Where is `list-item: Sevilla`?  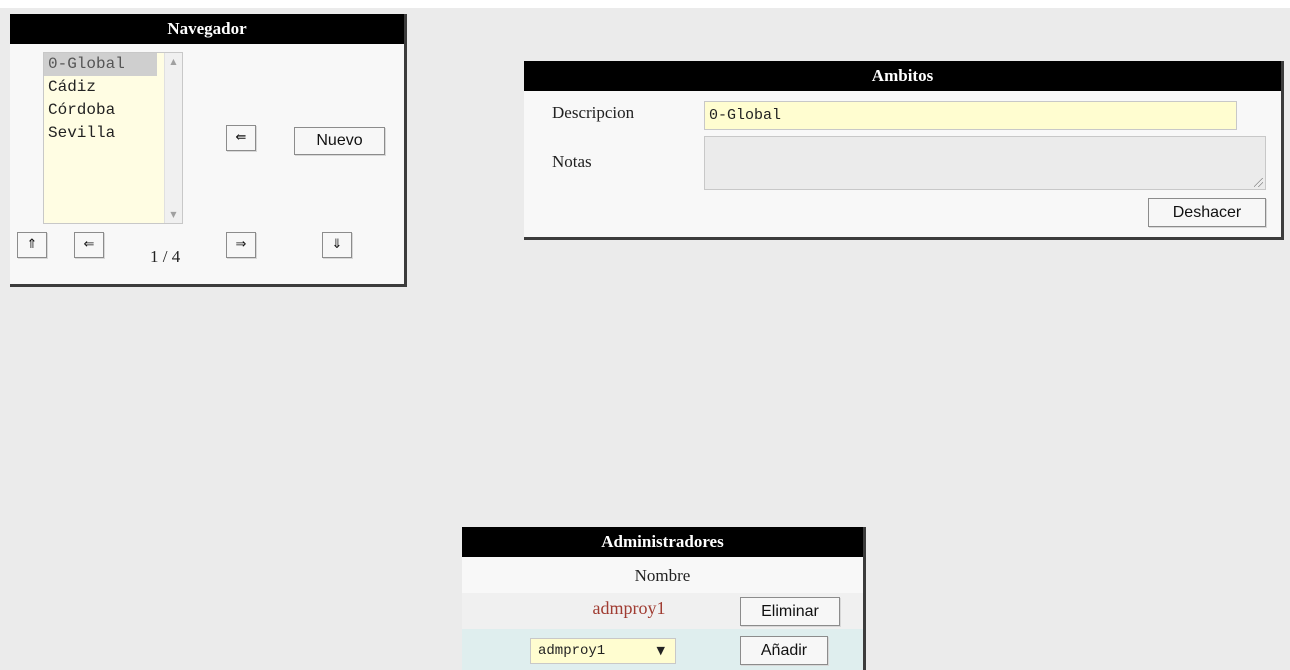
list-item: Sevilla is located at coordinates (100, 133).